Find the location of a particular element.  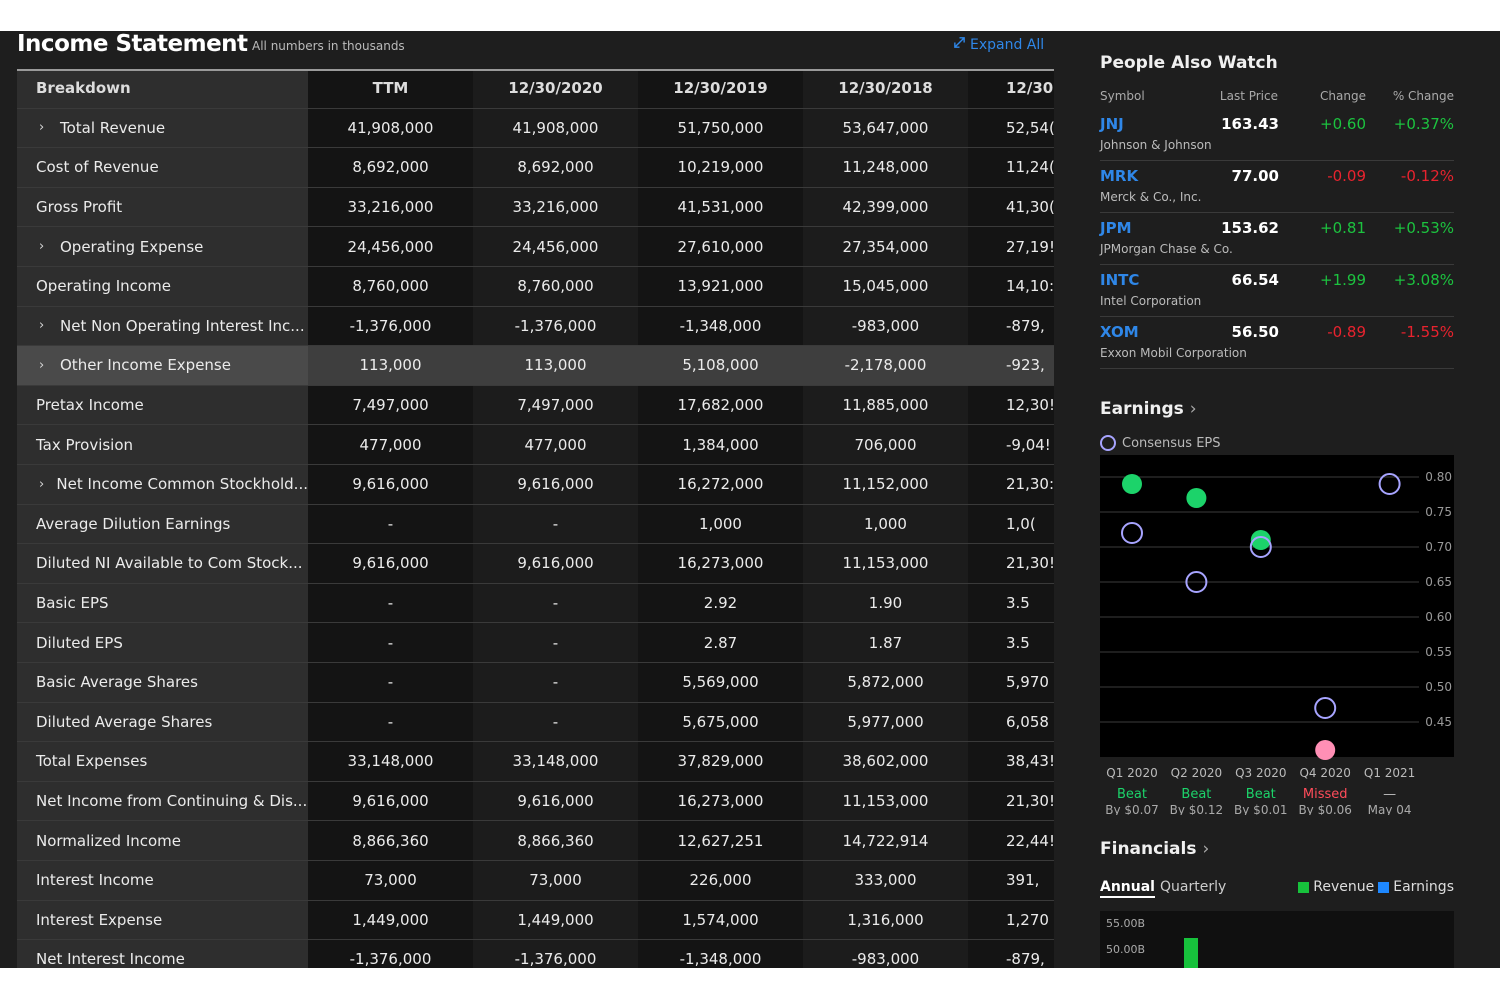

column-header: TTM is located at coordinates (390, 88).